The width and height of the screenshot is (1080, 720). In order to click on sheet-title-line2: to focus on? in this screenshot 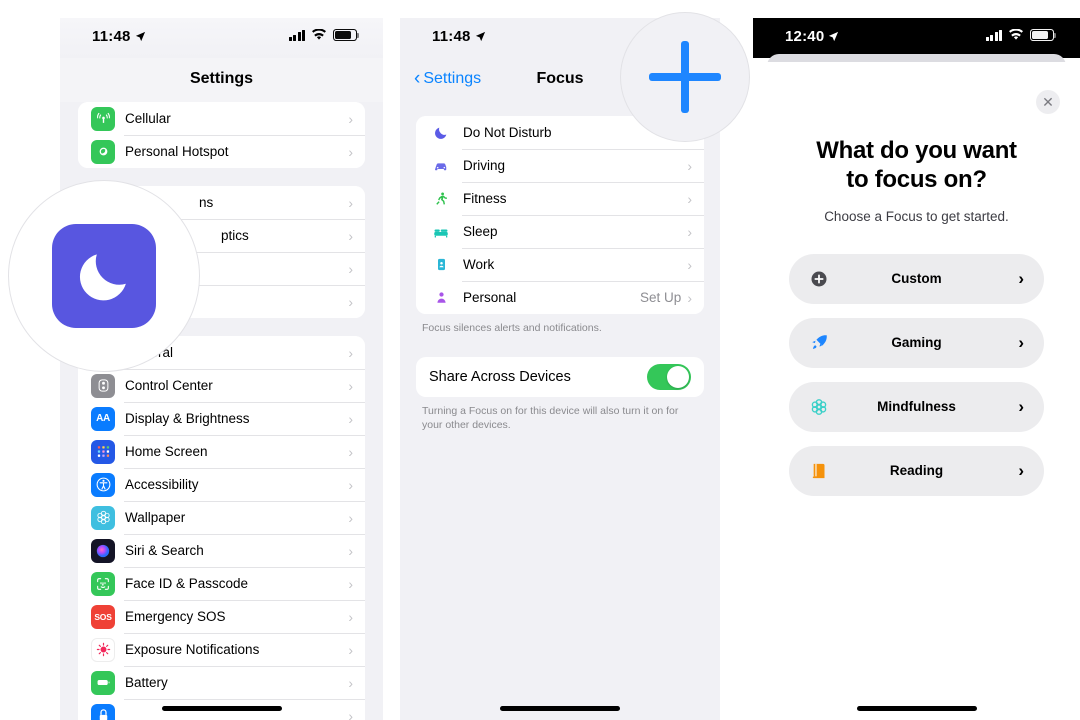, I will do `click(916, 180)`.